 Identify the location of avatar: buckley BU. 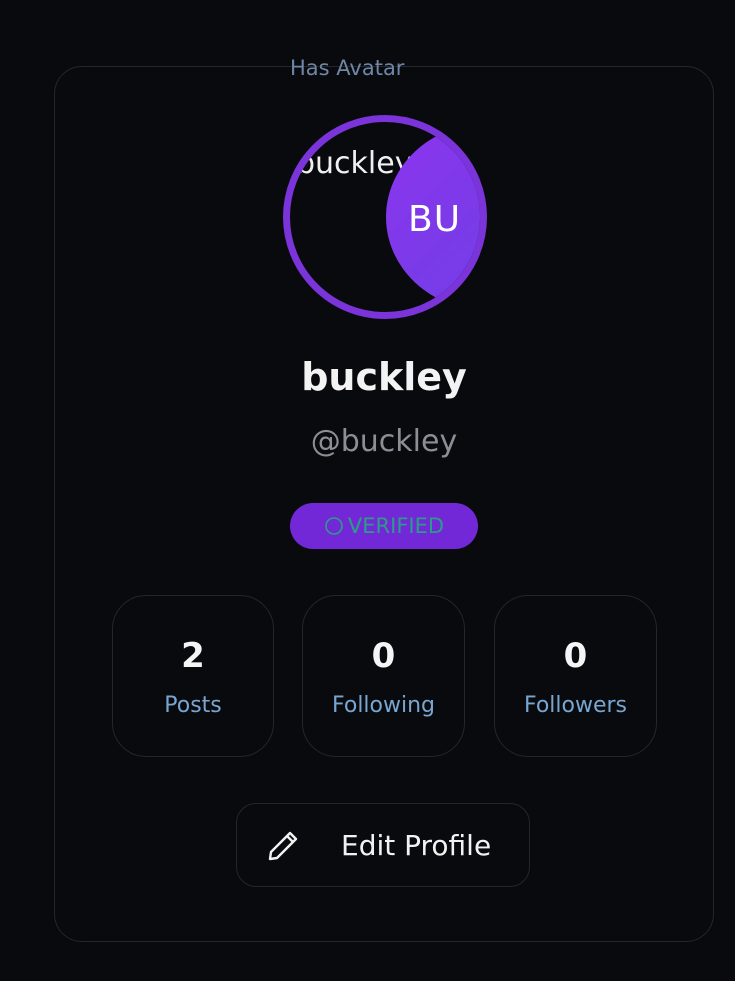
(385, 217).